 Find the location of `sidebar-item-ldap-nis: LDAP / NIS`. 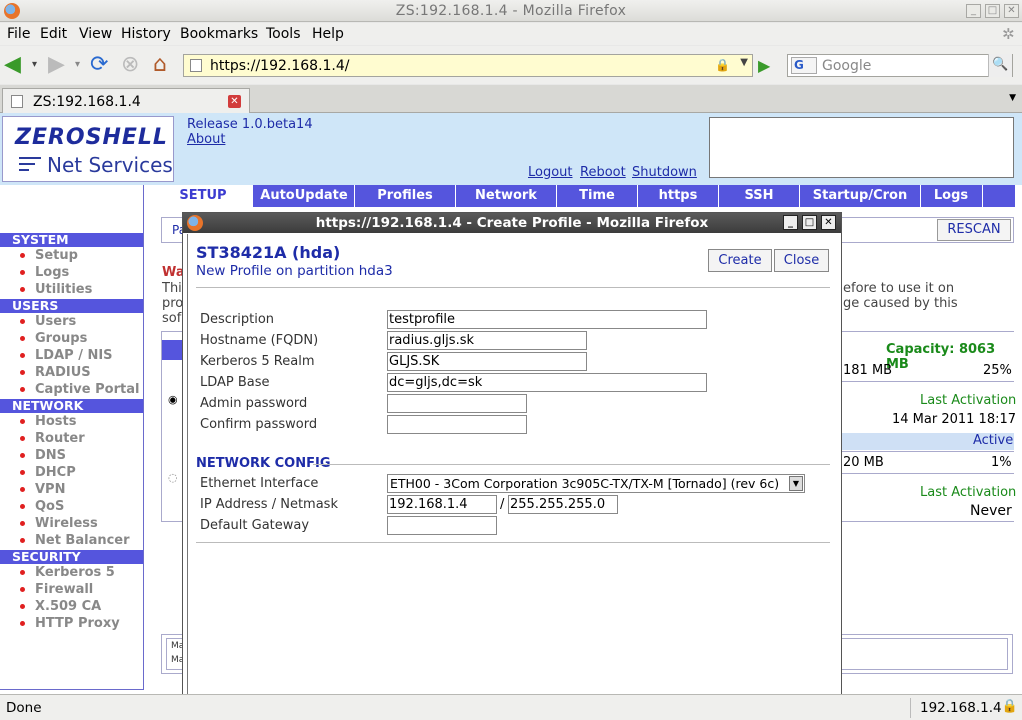

sidebar-item-ldap-nis: LDAP / NIS is located at coordinates (74, 355).